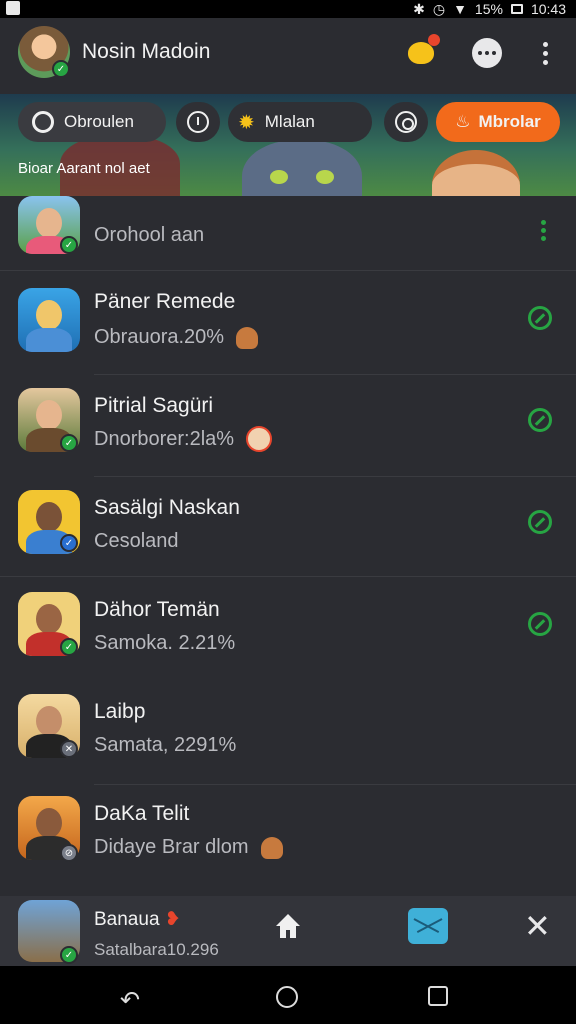 This screenshot has height=1024, width=576. What do you see at coordinates (142, 813) in the screenshot?
I see `list-item-title: DaKa Telit` at bounding box center [142, 813].